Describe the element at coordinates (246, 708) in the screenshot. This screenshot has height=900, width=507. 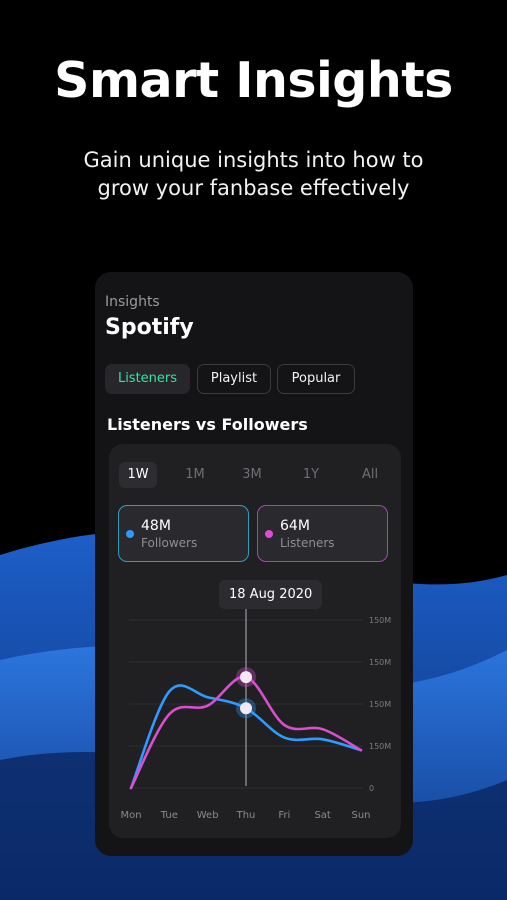
I see `highlight-point-followers` at that location.